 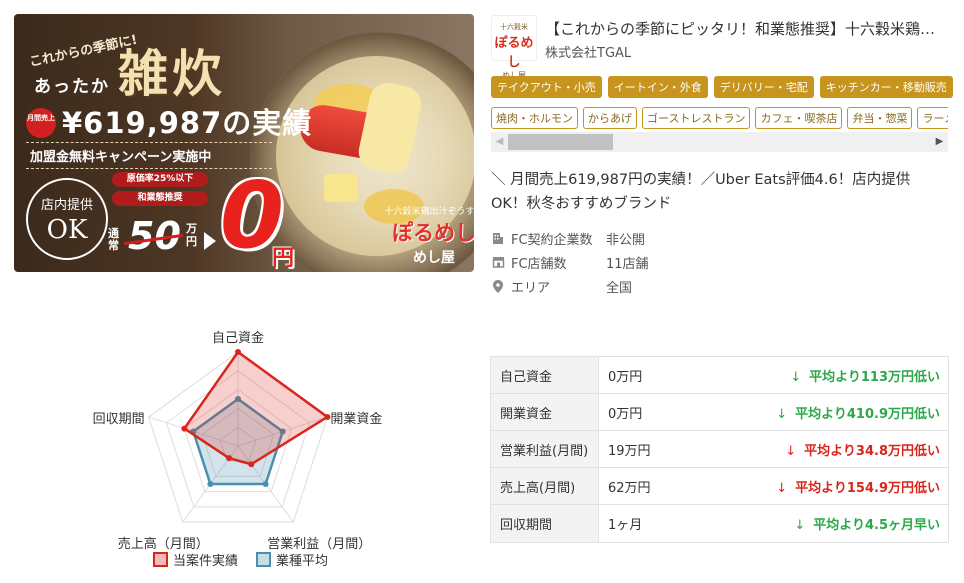 What do you see at coordinates (872, 451) in the screenshot?
I see `comparison-diff-text: 平均より34.8万円低い` at bounding box center [872, 451].